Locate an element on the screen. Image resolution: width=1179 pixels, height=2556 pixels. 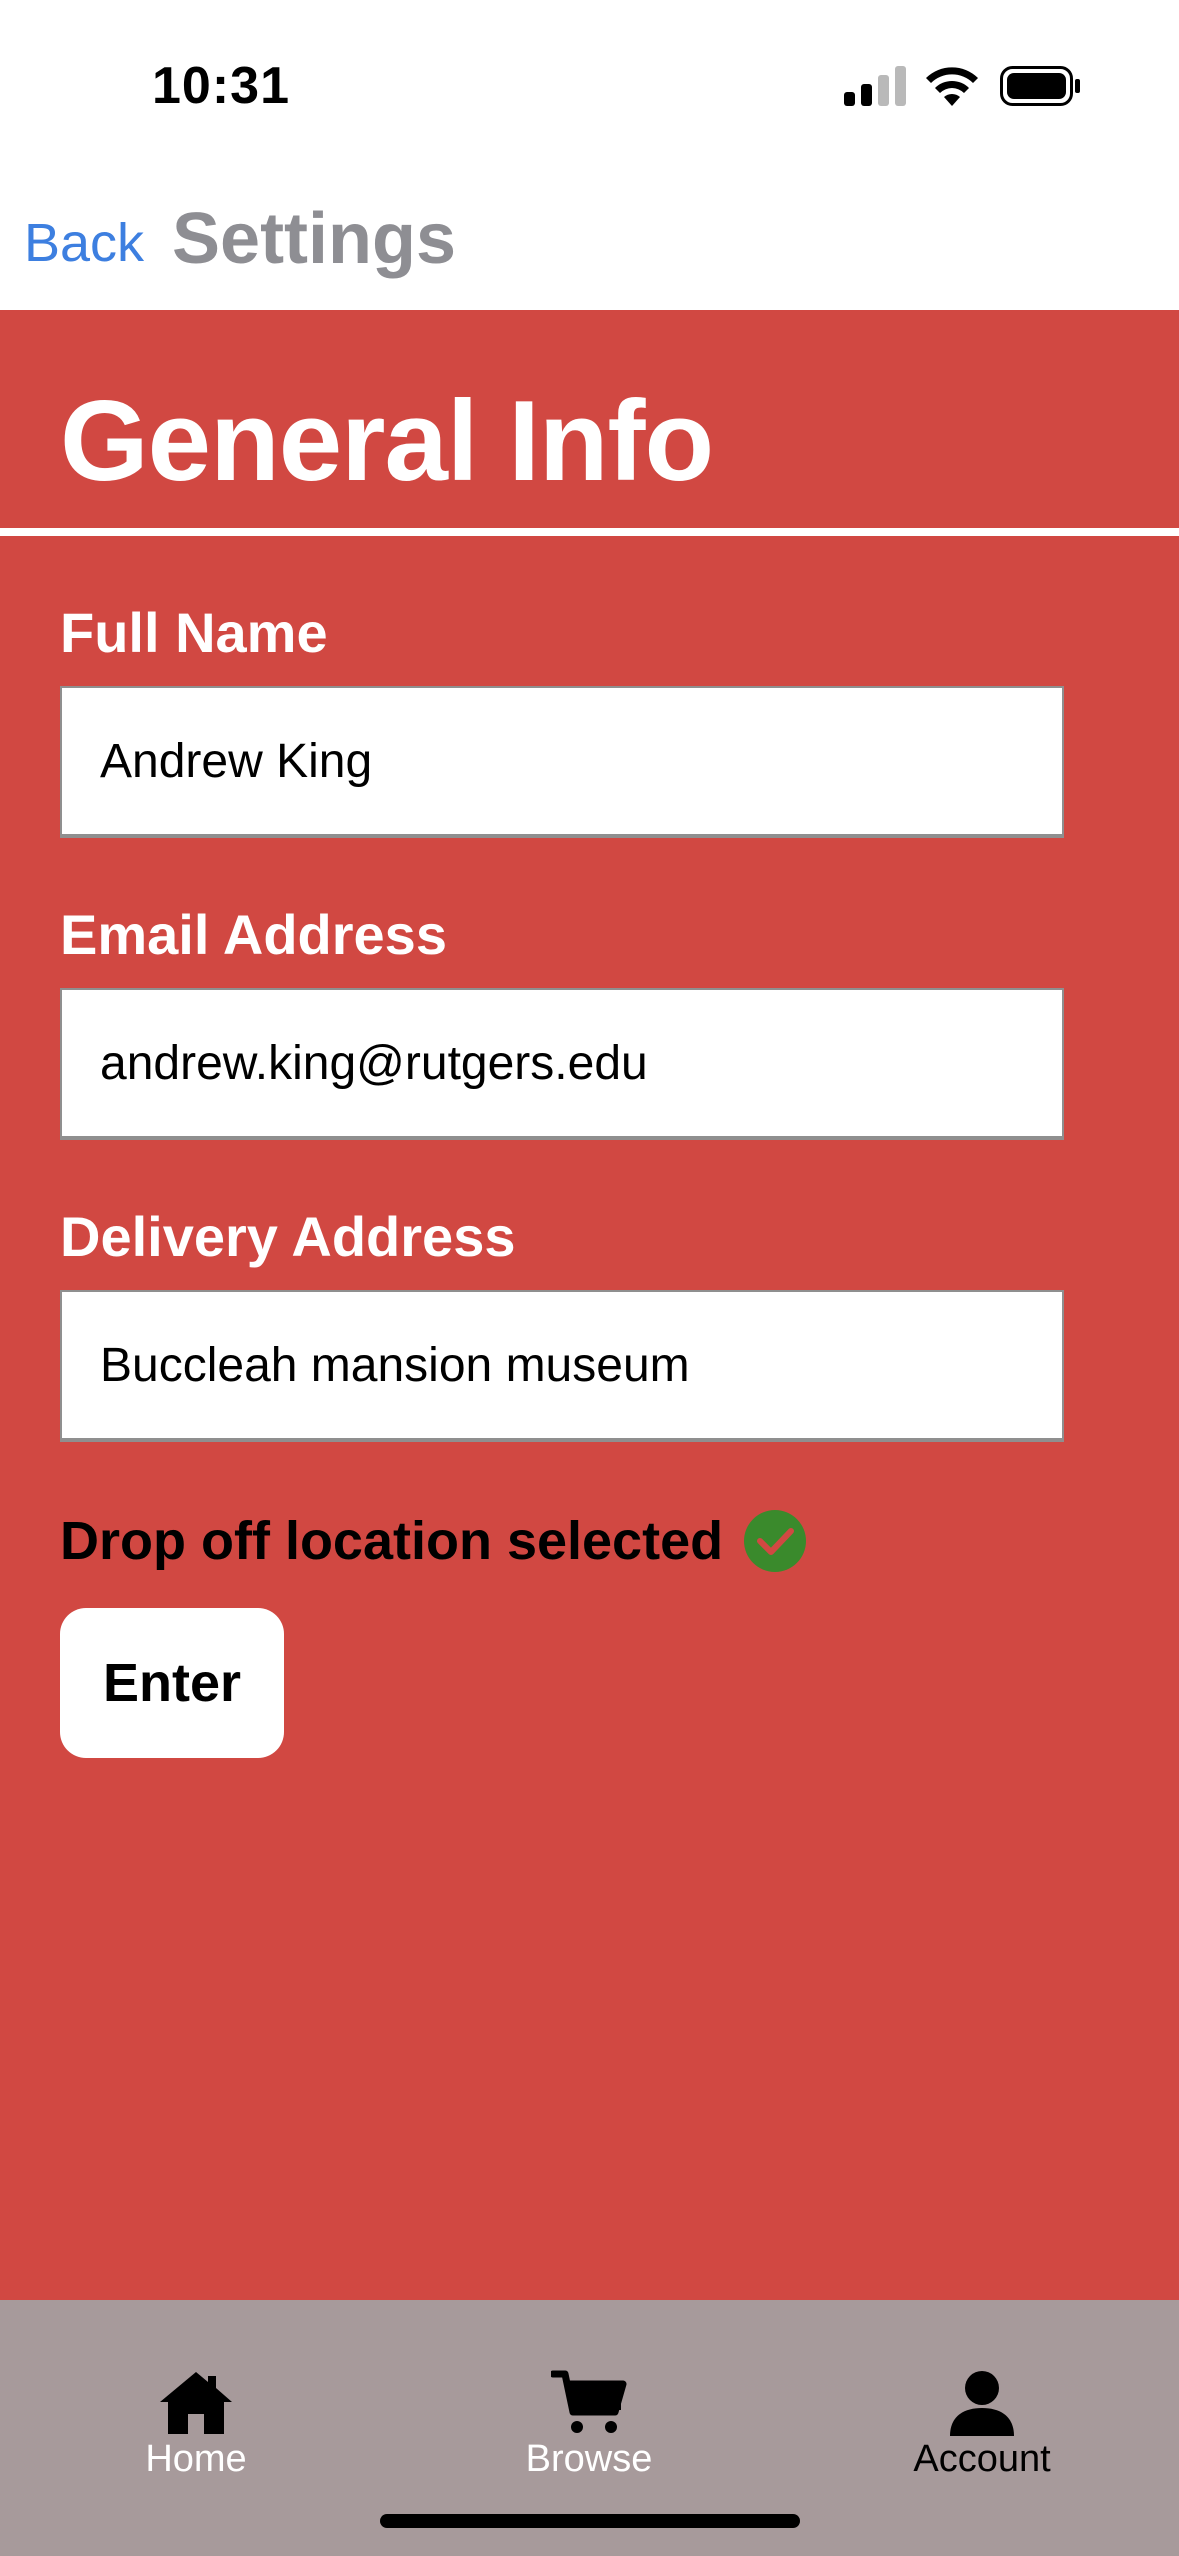
full-name-label: Full Name is located at coordinates (194, 632).